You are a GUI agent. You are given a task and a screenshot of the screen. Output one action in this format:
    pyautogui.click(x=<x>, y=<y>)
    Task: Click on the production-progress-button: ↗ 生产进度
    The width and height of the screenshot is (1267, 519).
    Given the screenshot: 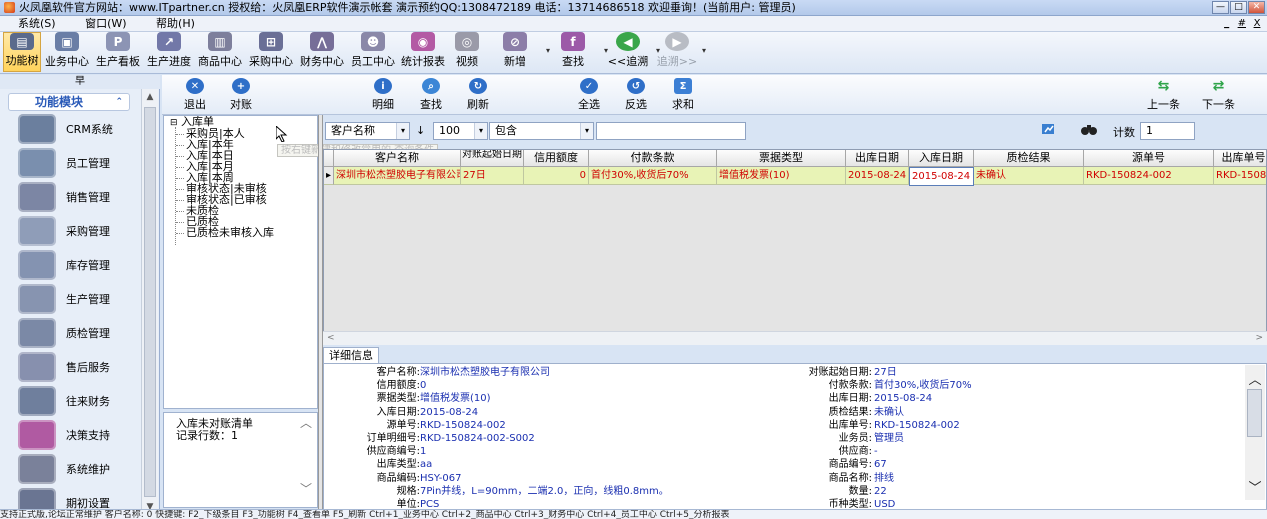 What is the action you would take?
    pyautogui.click(x=169, y=52)
    